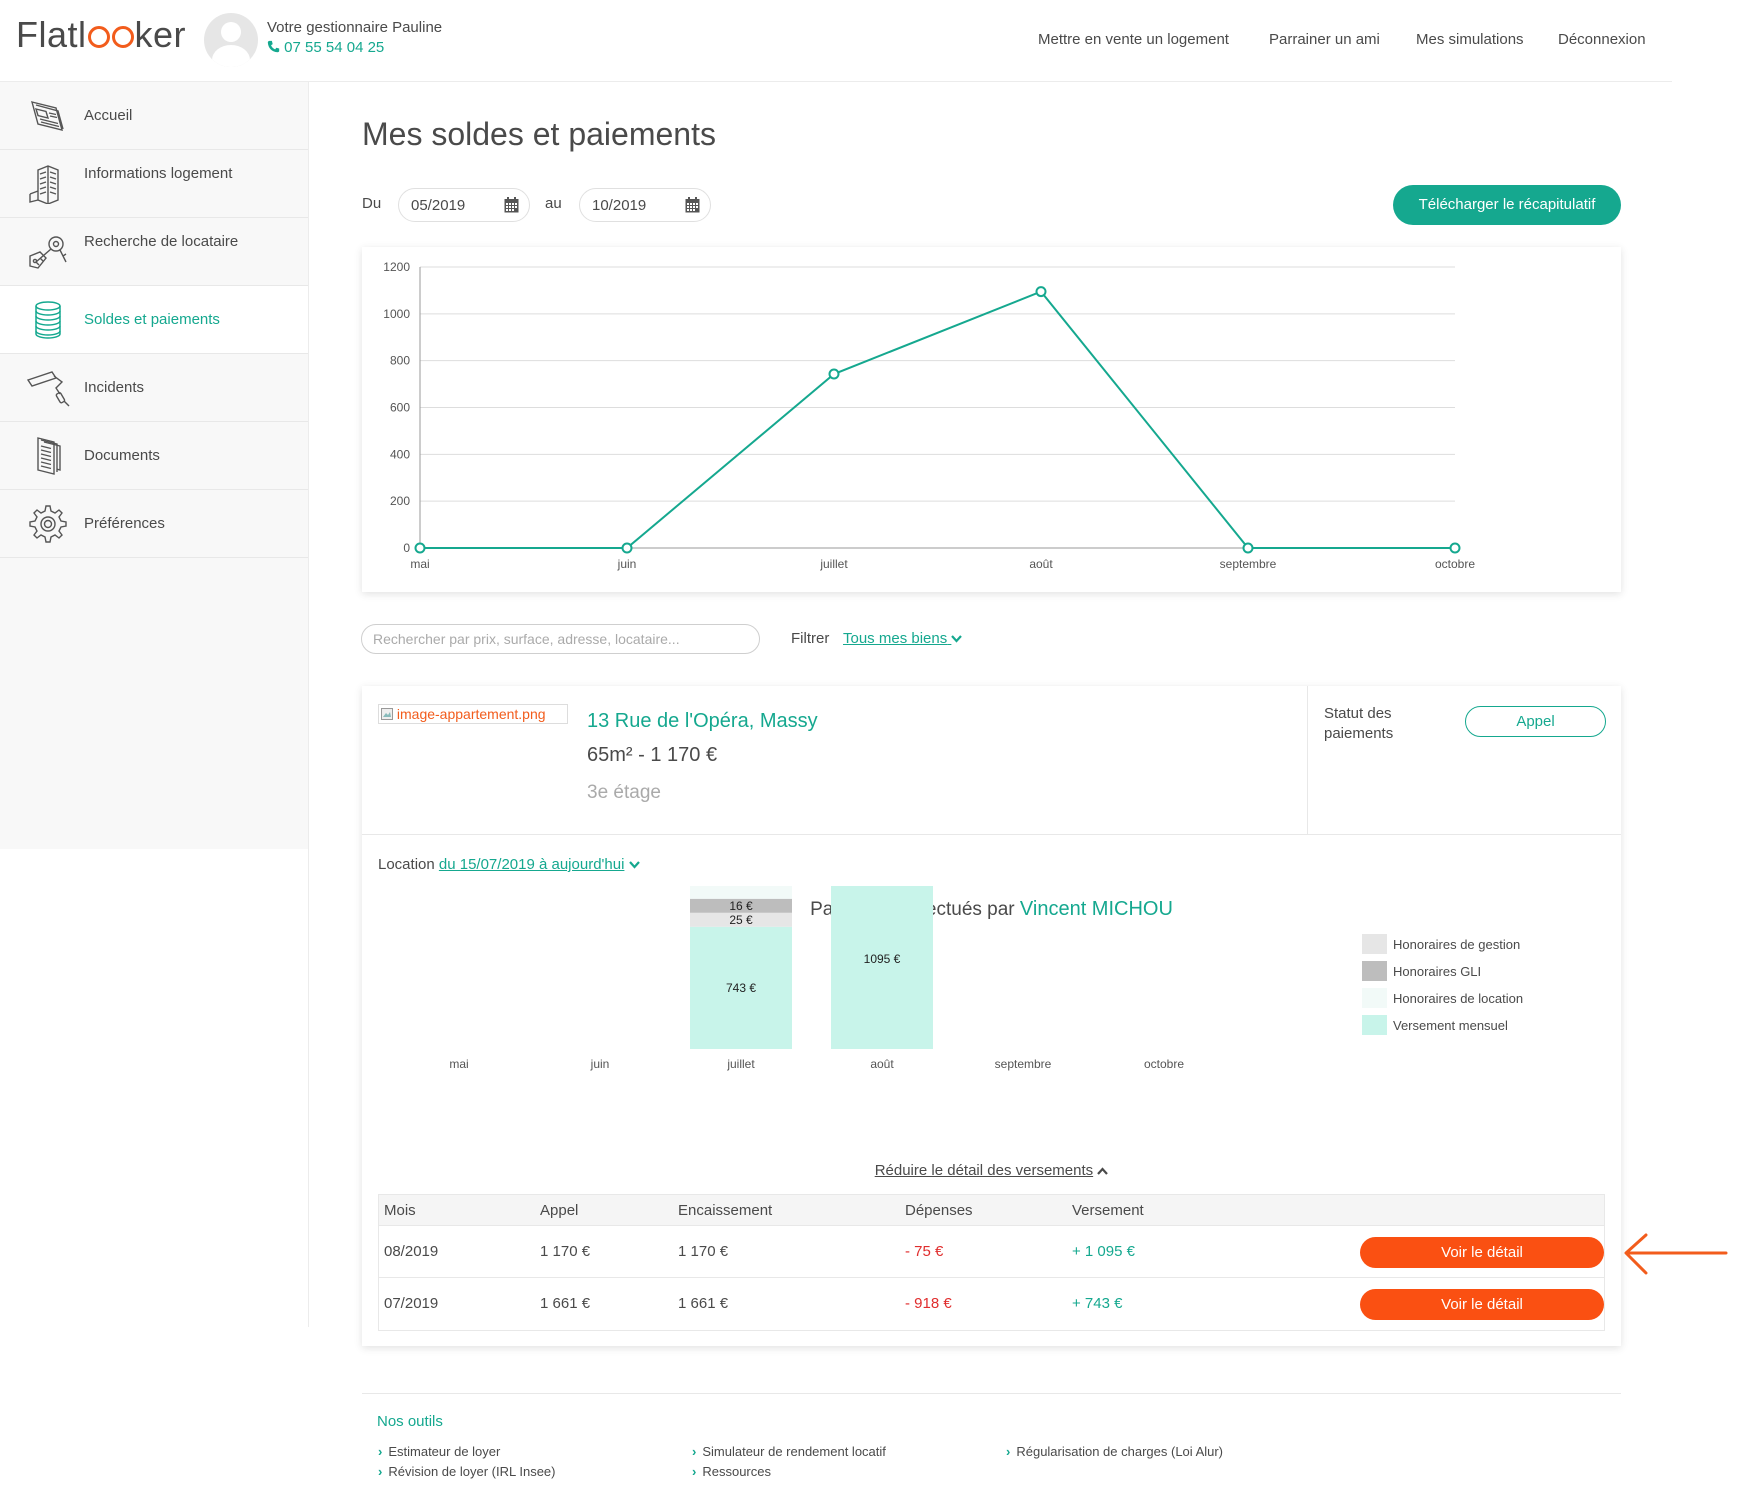  What do you see at coordinates (154, 116) in the screenshot?
I see `sidebar-item-accueil: Accueil` at bounding box center [154, 116].